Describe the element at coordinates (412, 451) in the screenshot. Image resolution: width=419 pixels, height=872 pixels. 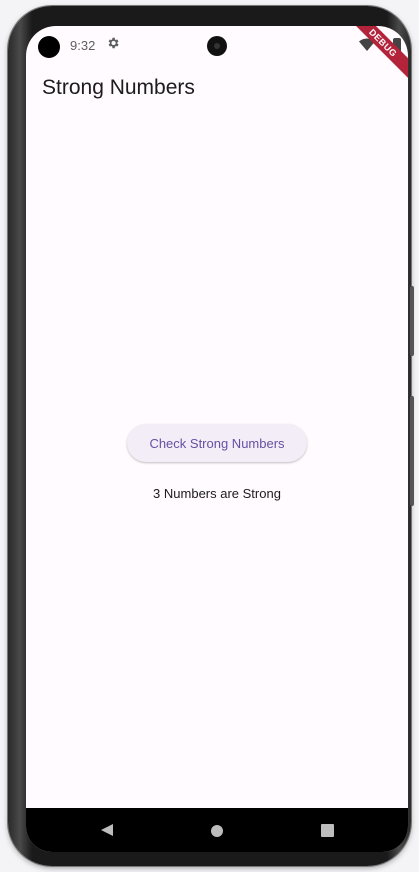
I see `power-button` at that location.